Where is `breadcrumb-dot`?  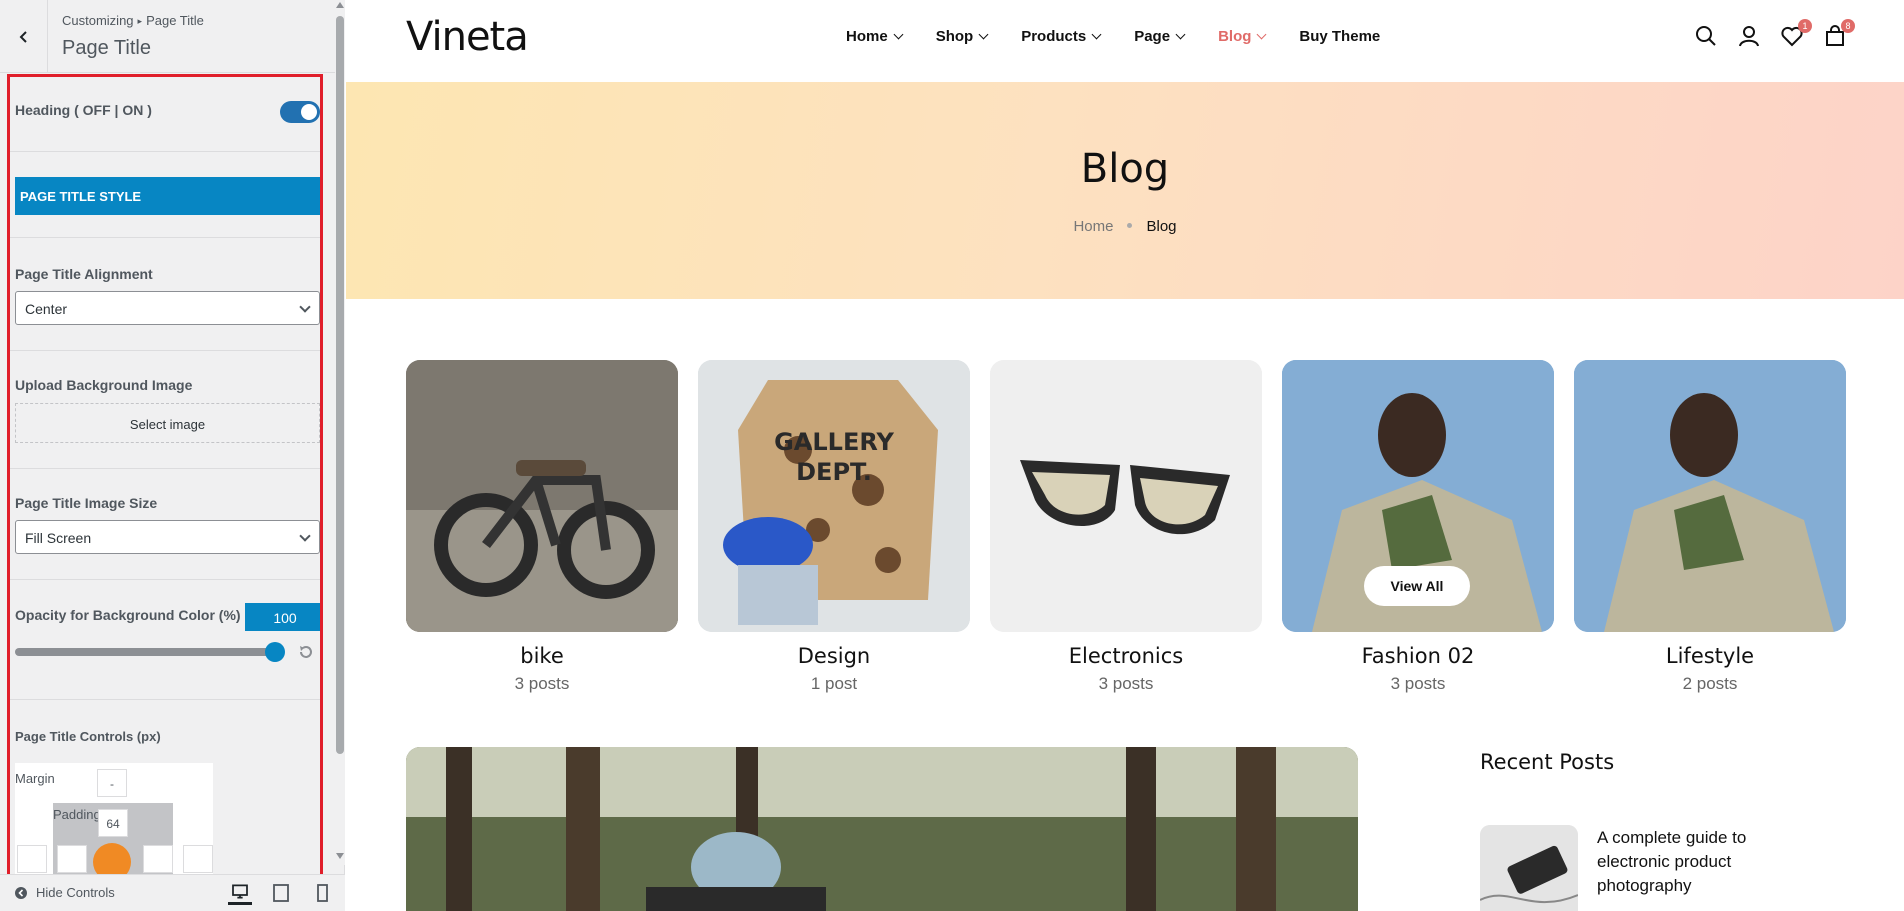
breadcrumb-dot is located at coordinates (1130, 225).